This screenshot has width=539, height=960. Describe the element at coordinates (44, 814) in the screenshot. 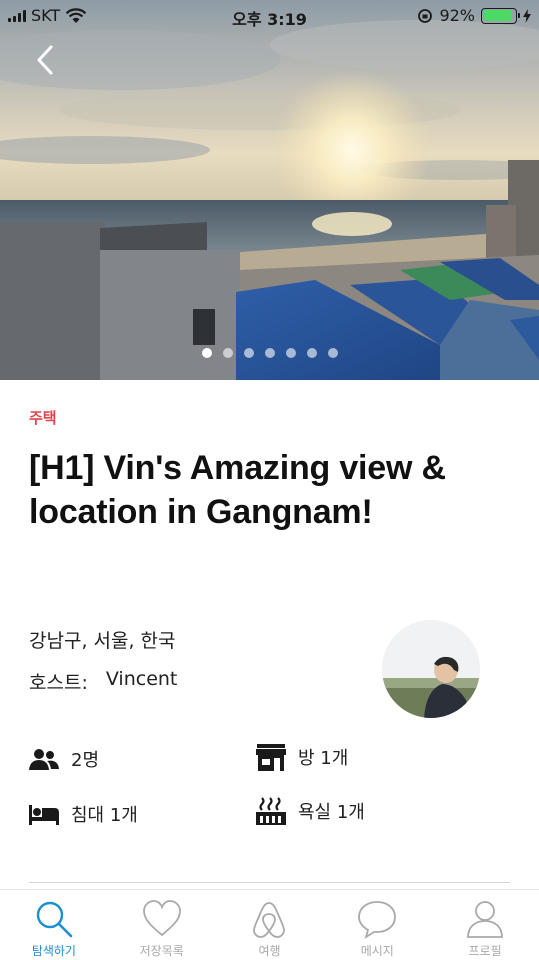

I see `bed-icon` at that location.